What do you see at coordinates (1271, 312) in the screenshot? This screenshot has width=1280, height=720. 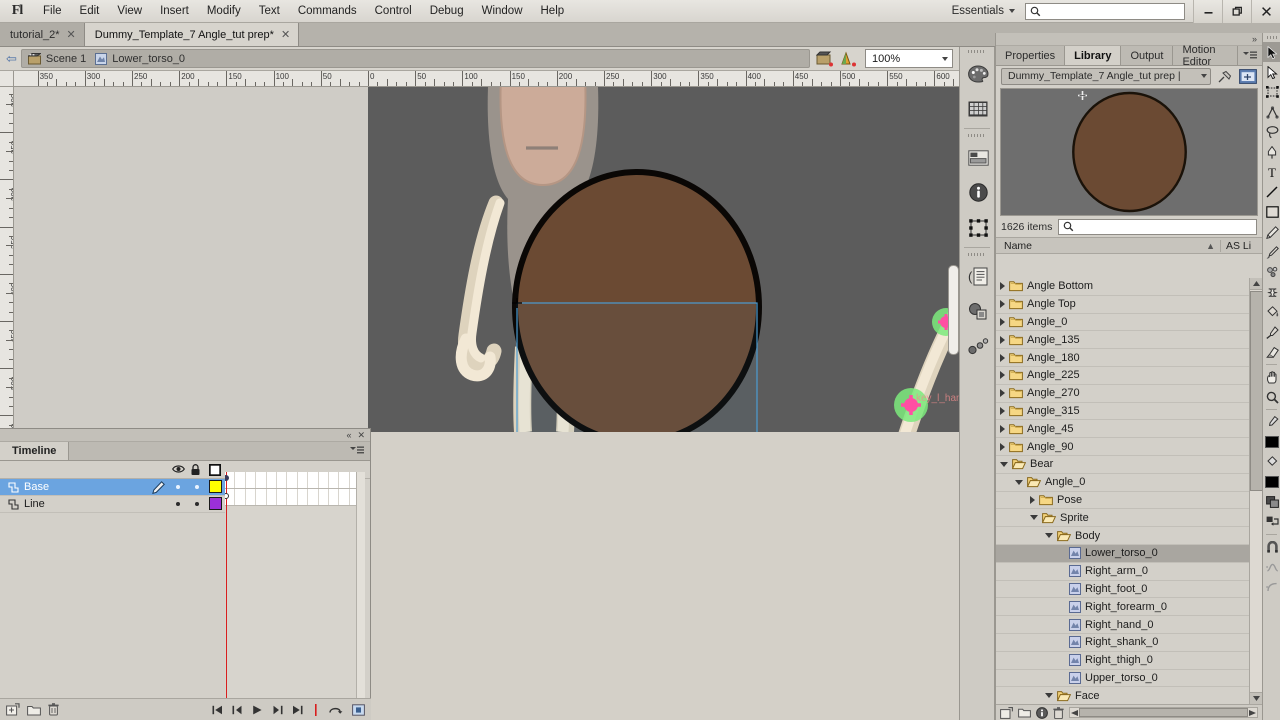 I see `paint-bucket-tool` at bounding box center [1271, 312].